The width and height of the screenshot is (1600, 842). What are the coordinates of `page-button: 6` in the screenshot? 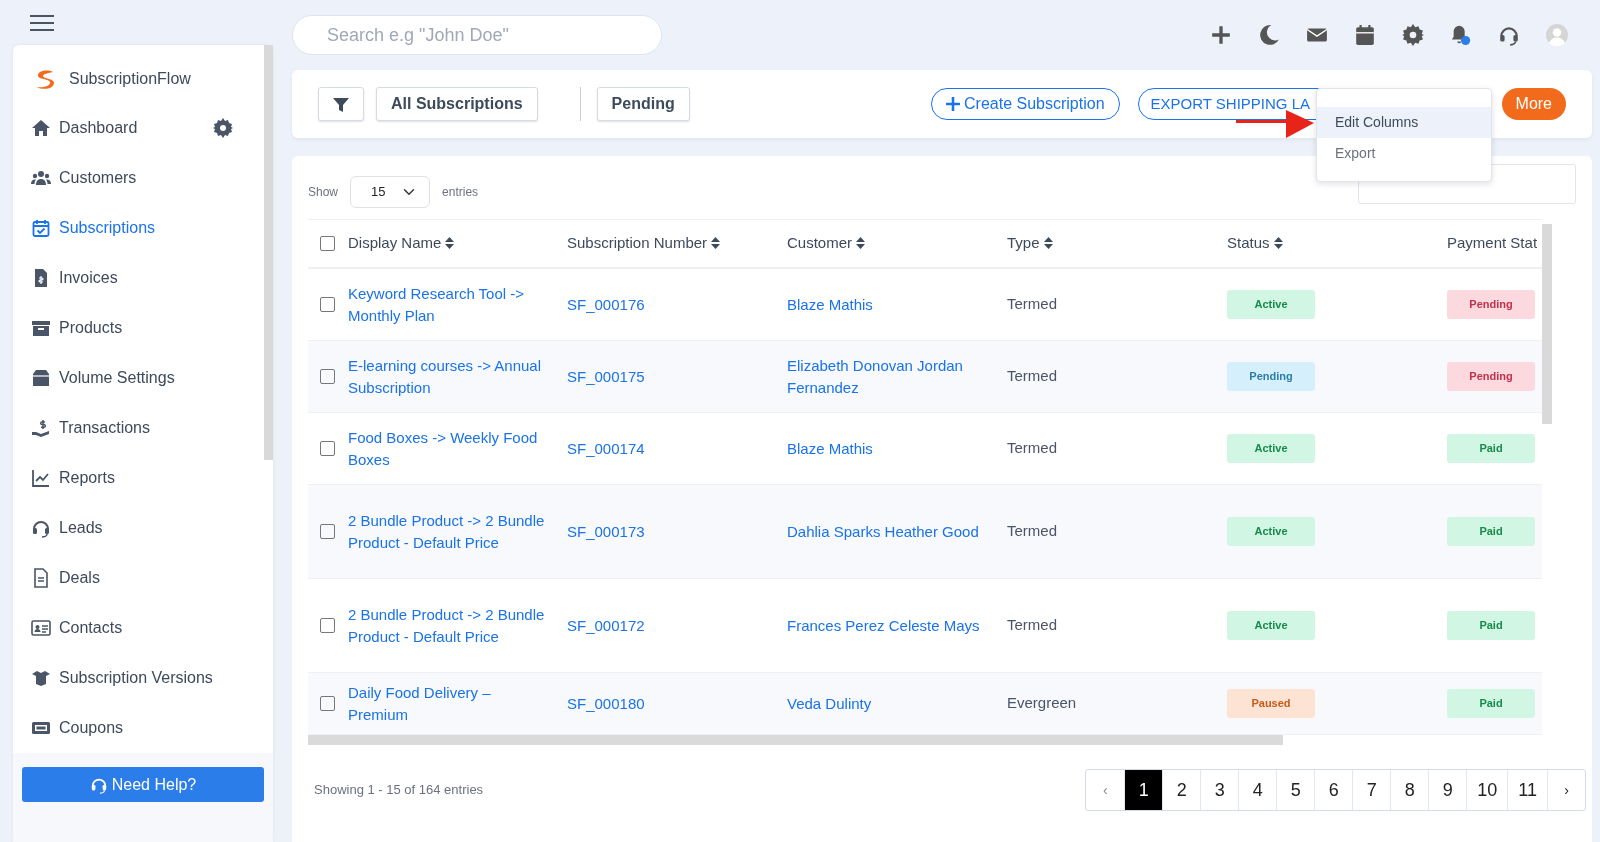 It's located at (1333, 790).